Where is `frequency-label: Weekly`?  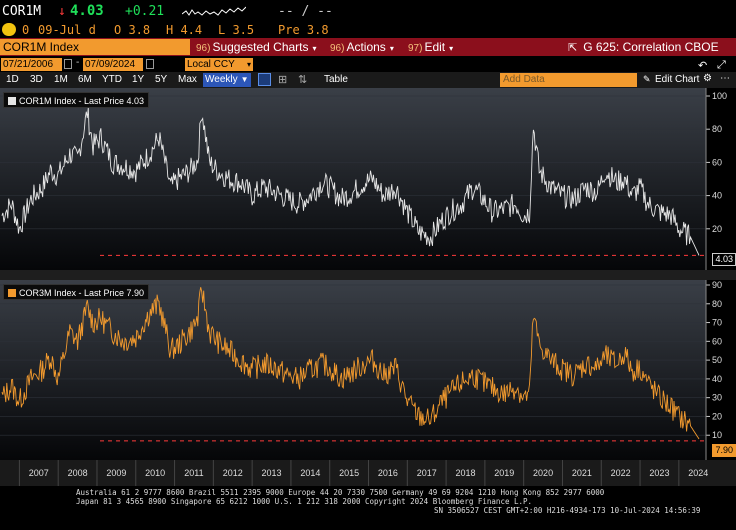
frequency-label: Weekly is located at coordinates (221, 79).